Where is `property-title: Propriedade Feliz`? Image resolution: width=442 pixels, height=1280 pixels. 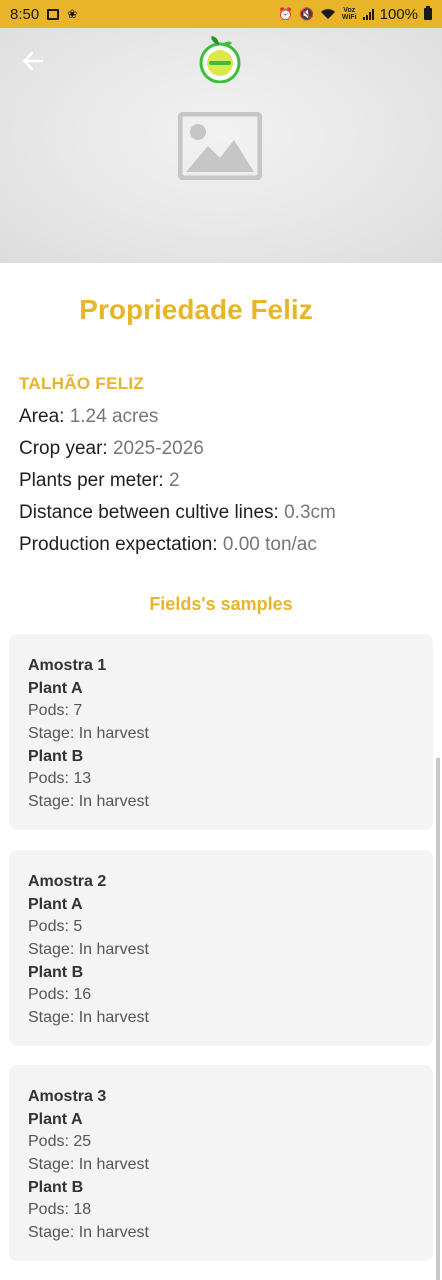
property-title: Propriedade Feliz is located at coordinates (196, 309).